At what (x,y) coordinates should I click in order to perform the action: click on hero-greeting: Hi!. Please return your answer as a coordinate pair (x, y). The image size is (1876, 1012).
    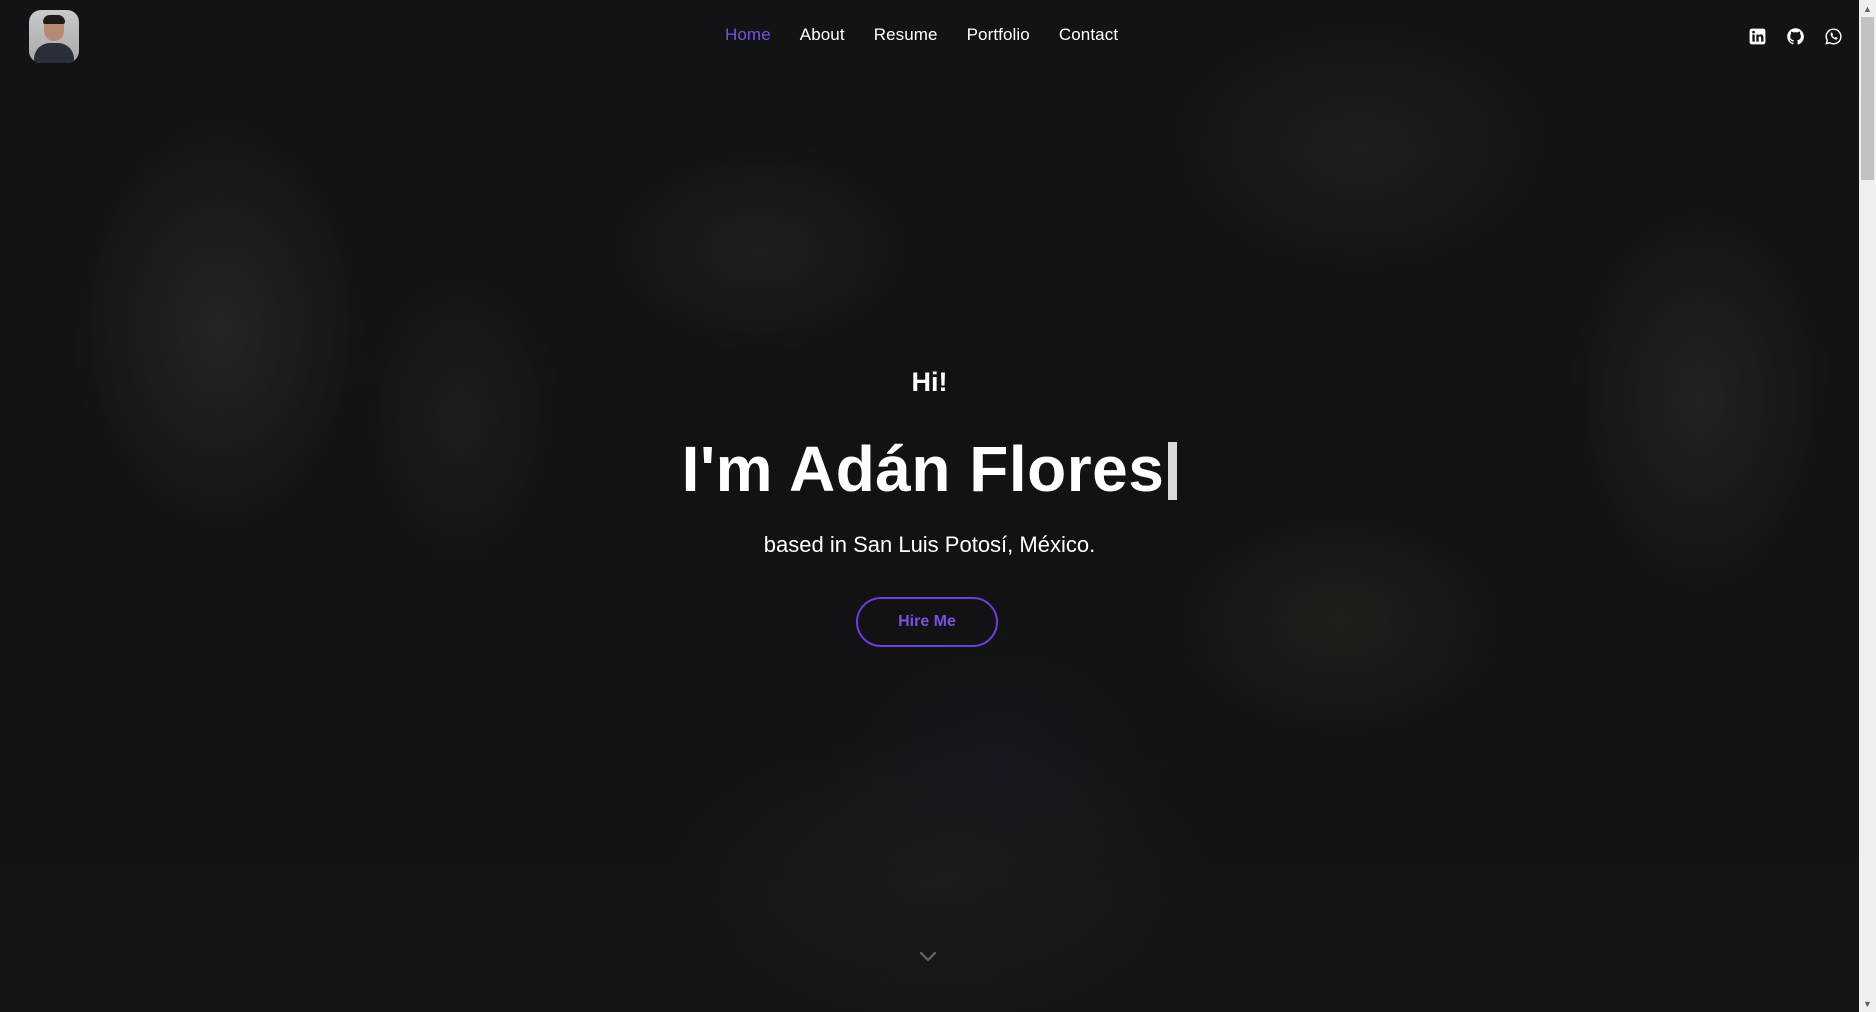
    Looking at the image, I should click on (929, 382).